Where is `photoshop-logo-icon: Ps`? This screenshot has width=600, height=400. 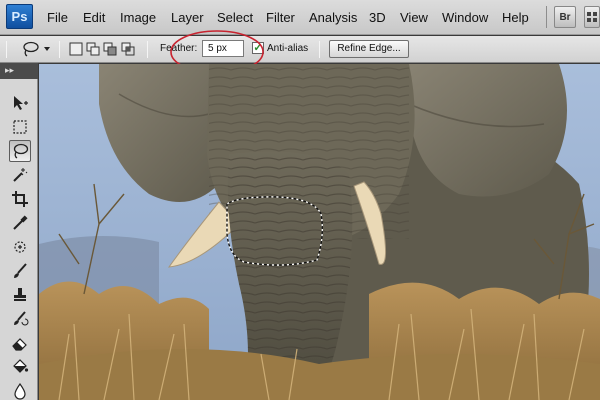
photoshop-logo-icon: Ps is located at coordinates (19, 16).